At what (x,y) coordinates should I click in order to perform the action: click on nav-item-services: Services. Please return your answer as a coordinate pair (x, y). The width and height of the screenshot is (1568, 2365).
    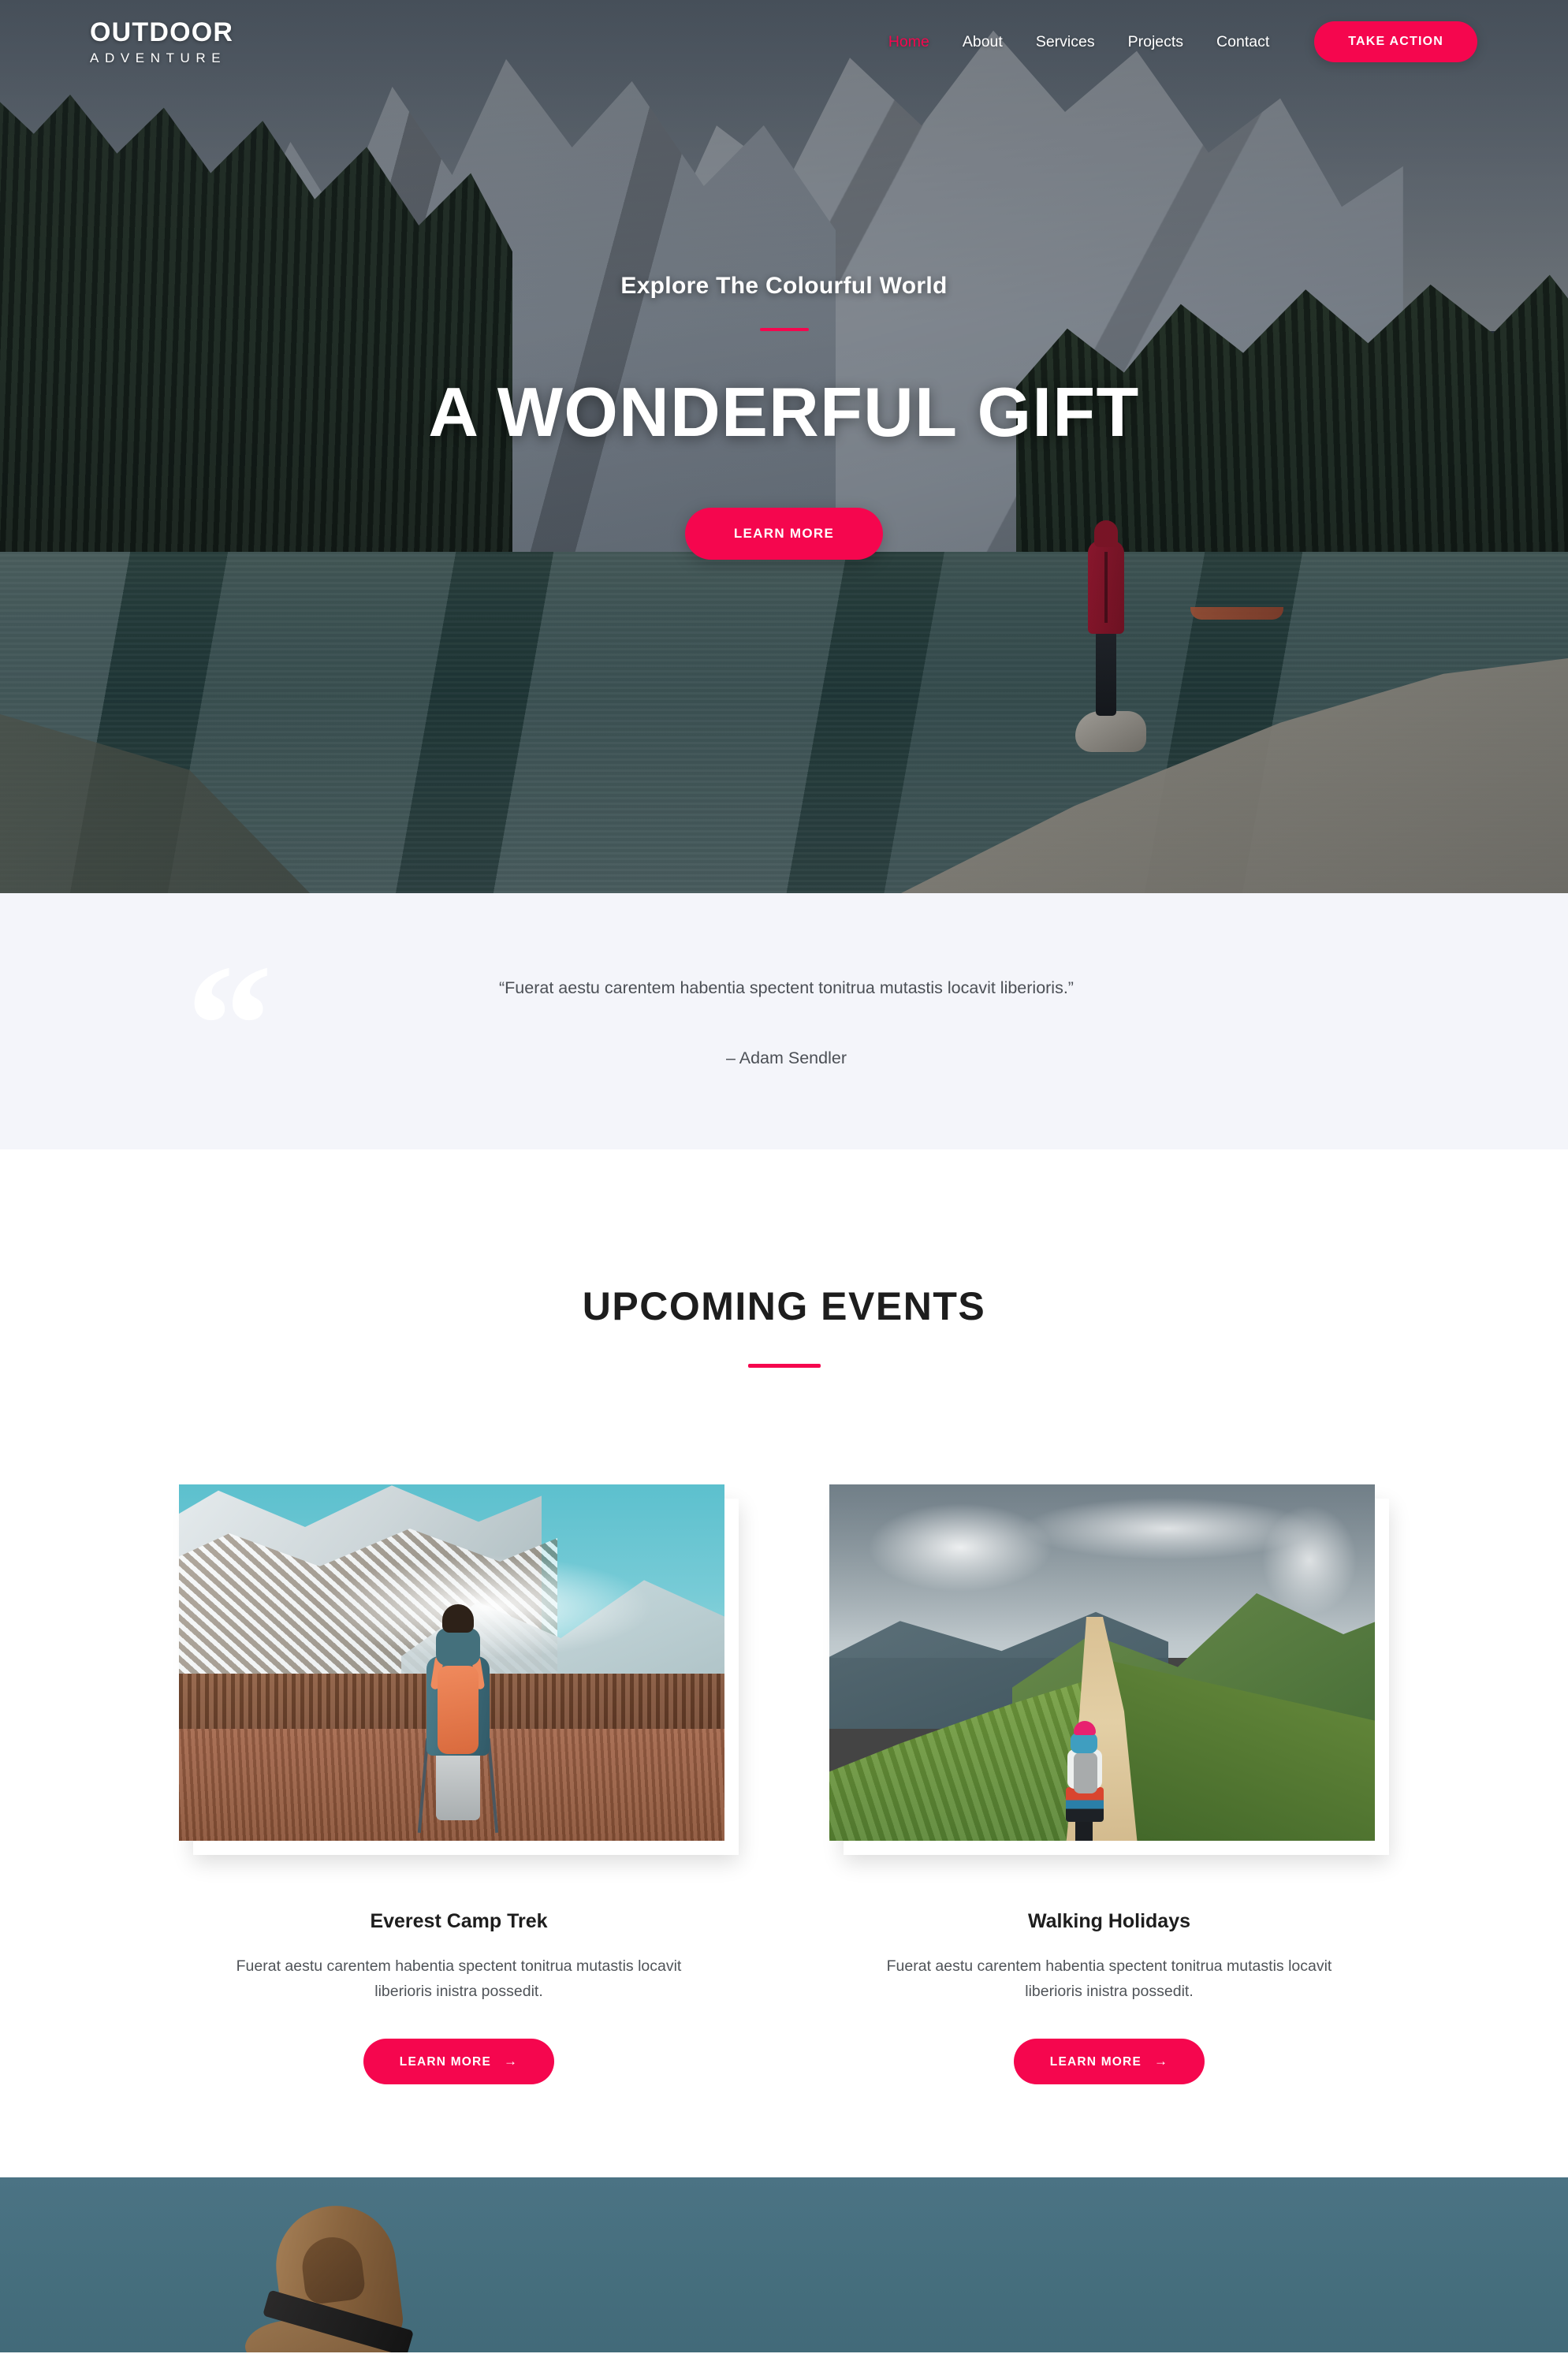
    Looking at the image, I should click on (1065, 42).